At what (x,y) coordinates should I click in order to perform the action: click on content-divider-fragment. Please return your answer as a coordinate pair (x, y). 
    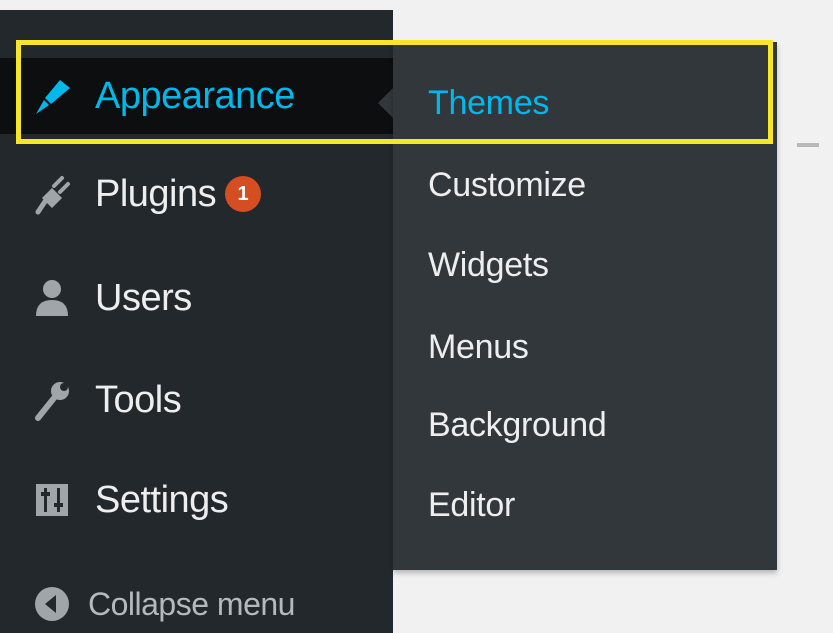
    Looking at the image, I should click on (808, 145).